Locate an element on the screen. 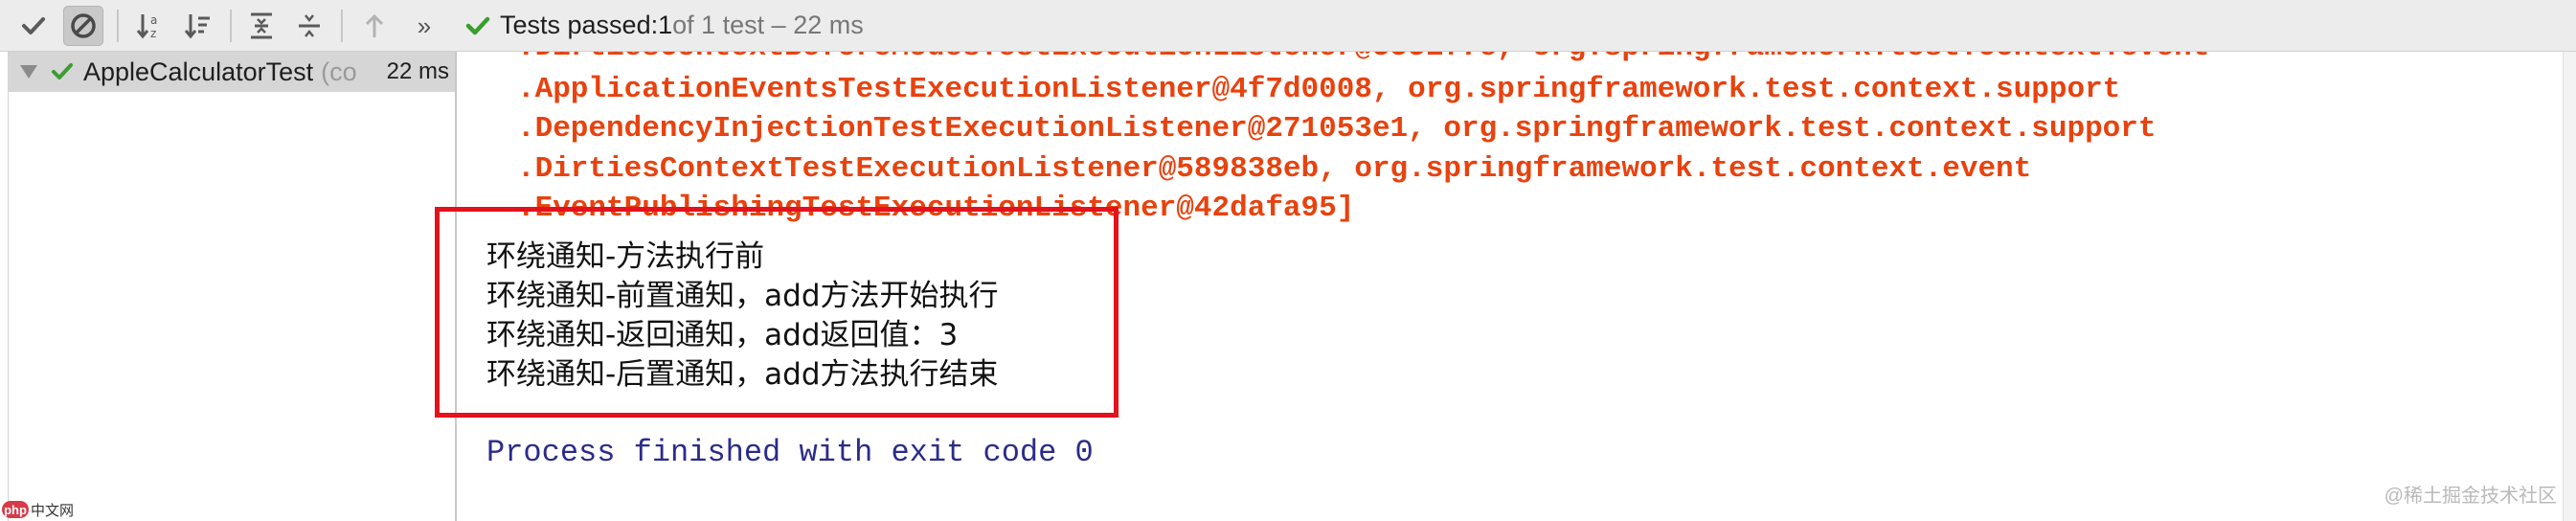  collapse-all-icon is located at coordinates (309, 25).